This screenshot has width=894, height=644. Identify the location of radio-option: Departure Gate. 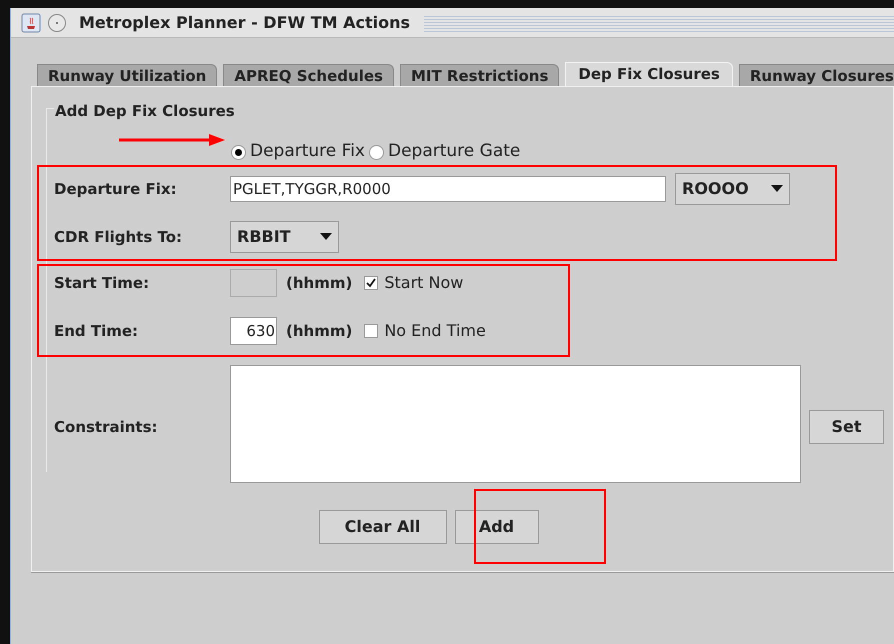
(444, 152).